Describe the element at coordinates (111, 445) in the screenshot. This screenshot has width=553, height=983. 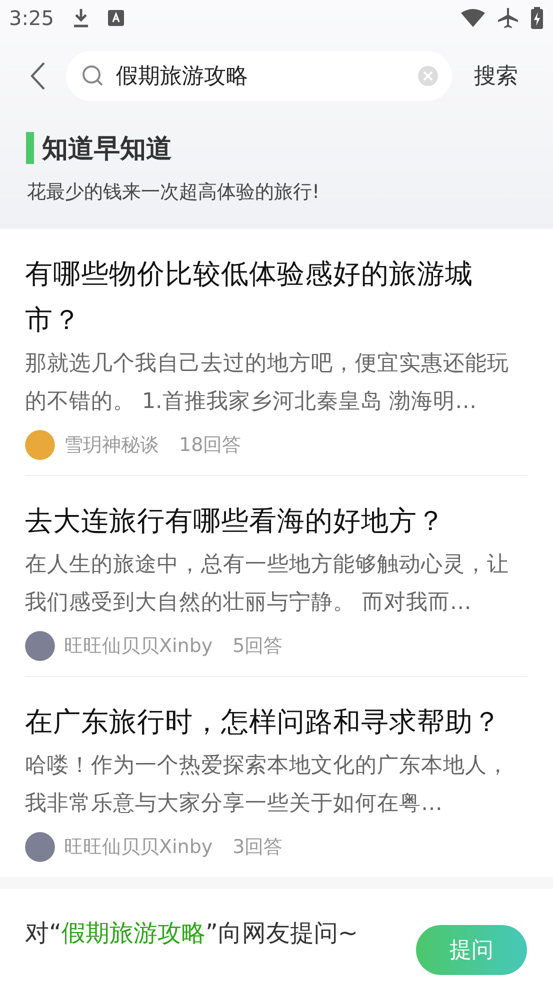
I see `author-name: 雪玥神秘谈` at that location.